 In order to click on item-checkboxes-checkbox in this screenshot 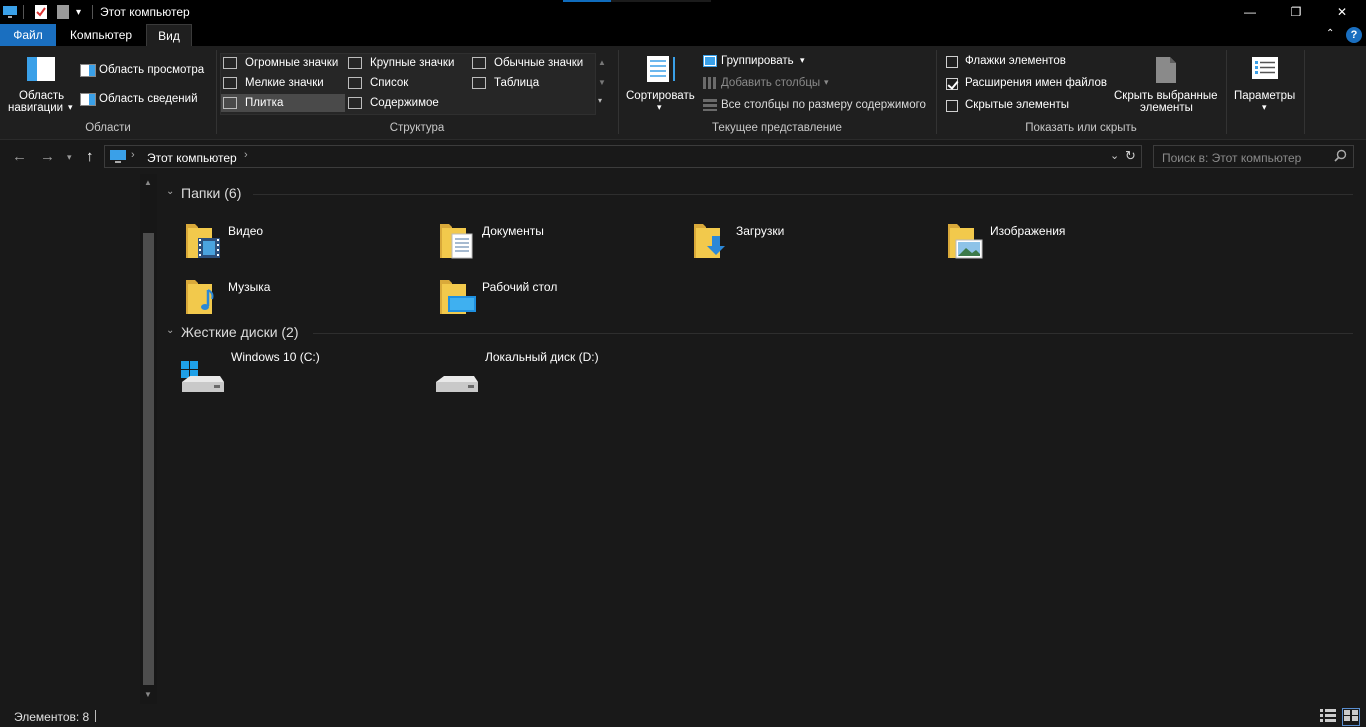, I will do `click(952, 62)`.